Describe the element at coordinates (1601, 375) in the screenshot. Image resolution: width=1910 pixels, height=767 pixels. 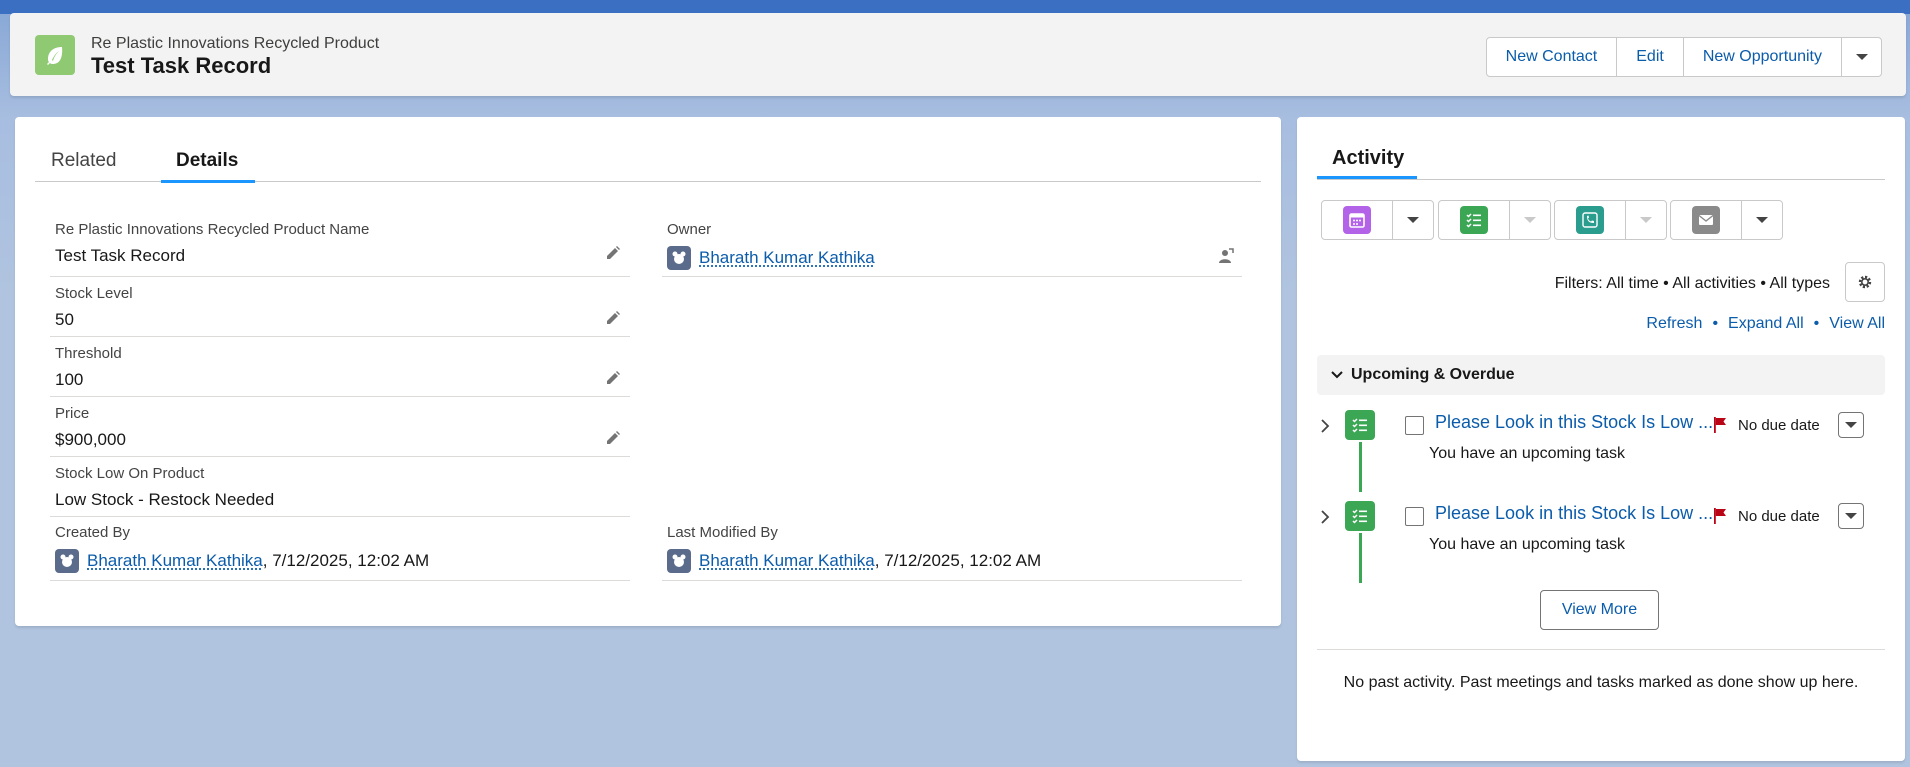
I see `upcoming-overdue-section: Upcoming & Overdue` at that location.